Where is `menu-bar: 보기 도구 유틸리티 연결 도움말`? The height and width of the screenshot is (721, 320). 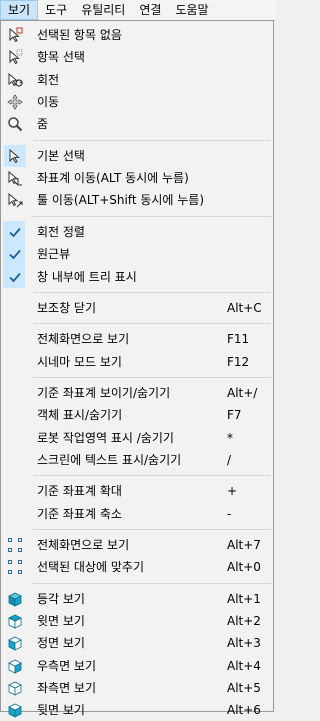 menu-bar: 보기 도구 유틸리티 연결 도움말 is located at coordinates (138, 10).